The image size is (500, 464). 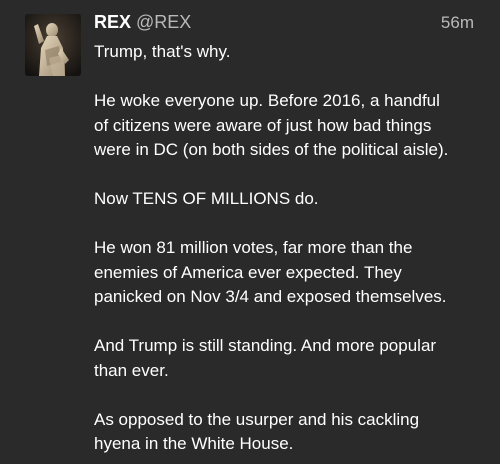 I want to click on post-paragraph: Trump, that's why., so click(x=294, y=52).